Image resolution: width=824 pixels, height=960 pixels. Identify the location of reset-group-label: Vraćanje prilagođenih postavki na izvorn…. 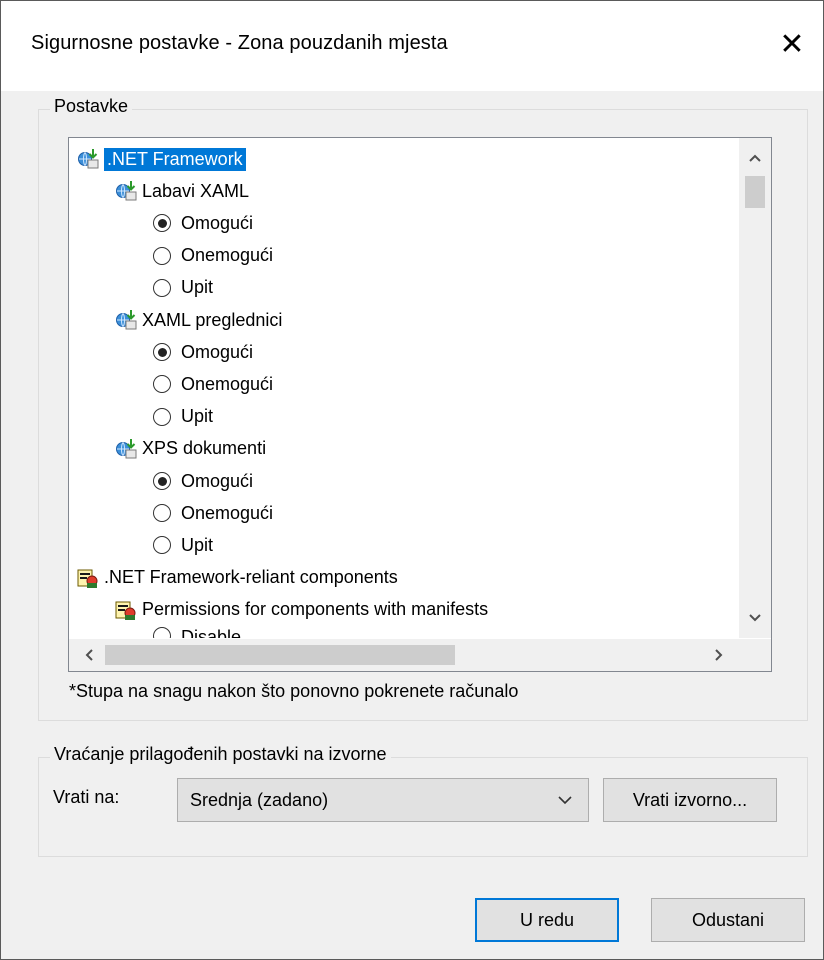
(220, 754).